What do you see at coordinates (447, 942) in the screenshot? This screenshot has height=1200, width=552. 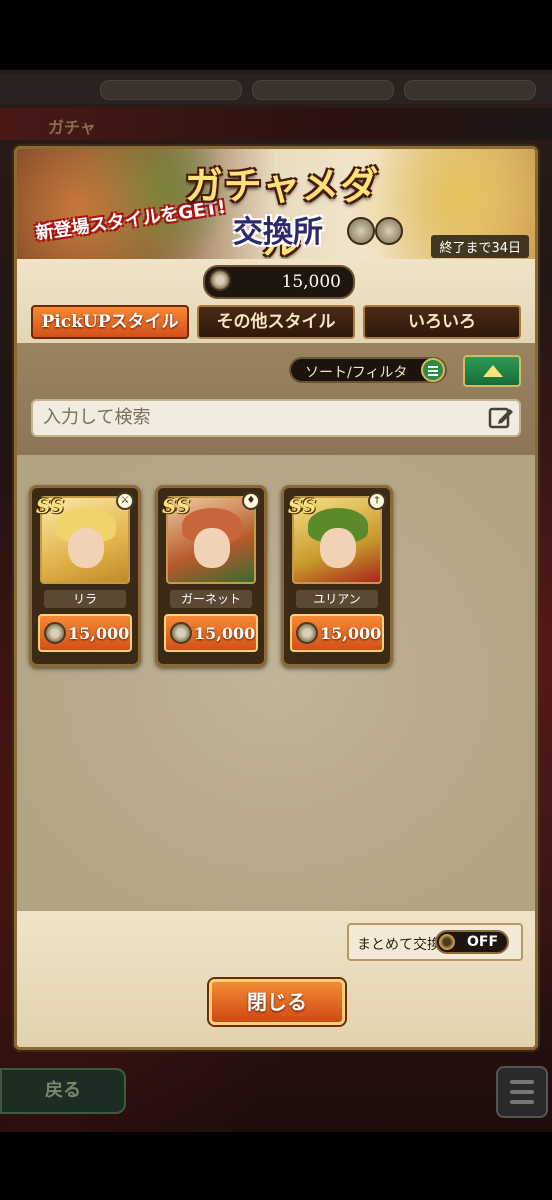 I see `toggle-knob-icon` at bounding box center [447, 942].